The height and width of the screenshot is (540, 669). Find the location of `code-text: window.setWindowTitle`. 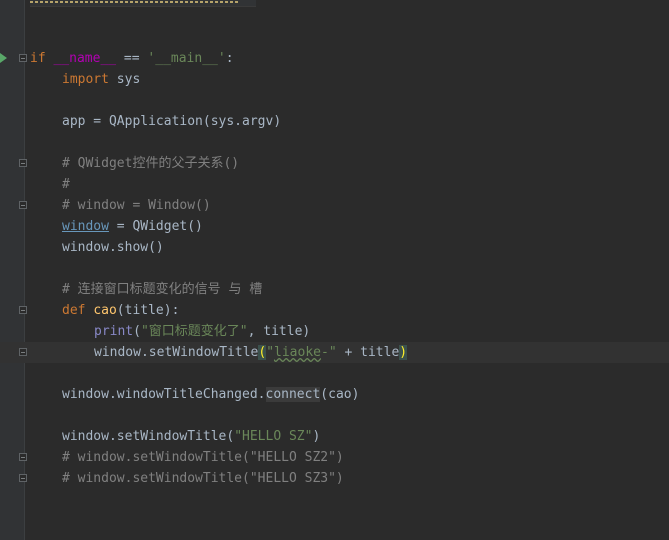

code-text: window.setWindowTitle is located at coordinates (176, 352).